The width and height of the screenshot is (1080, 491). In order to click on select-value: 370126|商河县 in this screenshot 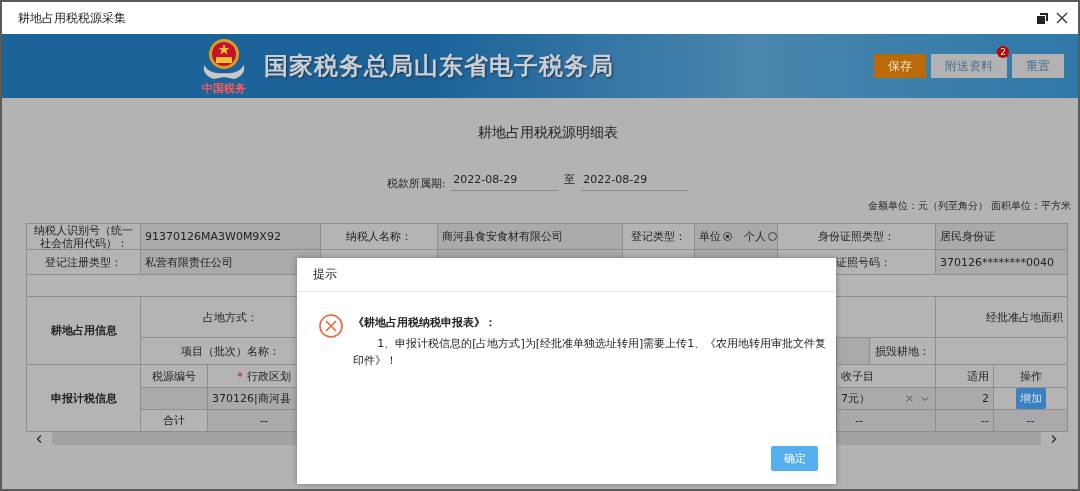, I will do `click(251, 398)`.